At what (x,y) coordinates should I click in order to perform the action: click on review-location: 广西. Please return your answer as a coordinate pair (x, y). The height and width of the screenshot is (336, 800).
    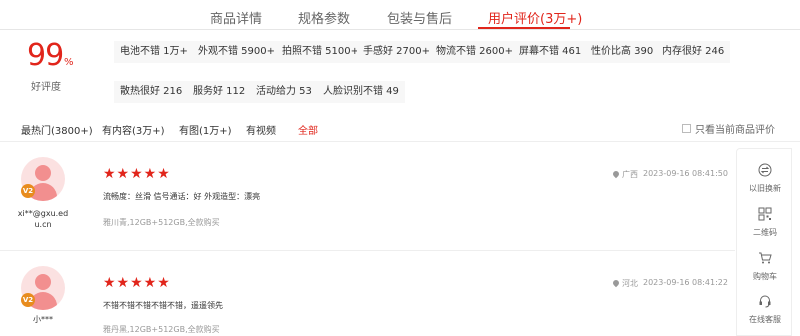
    Looking at the image, I should click on (630, 174).